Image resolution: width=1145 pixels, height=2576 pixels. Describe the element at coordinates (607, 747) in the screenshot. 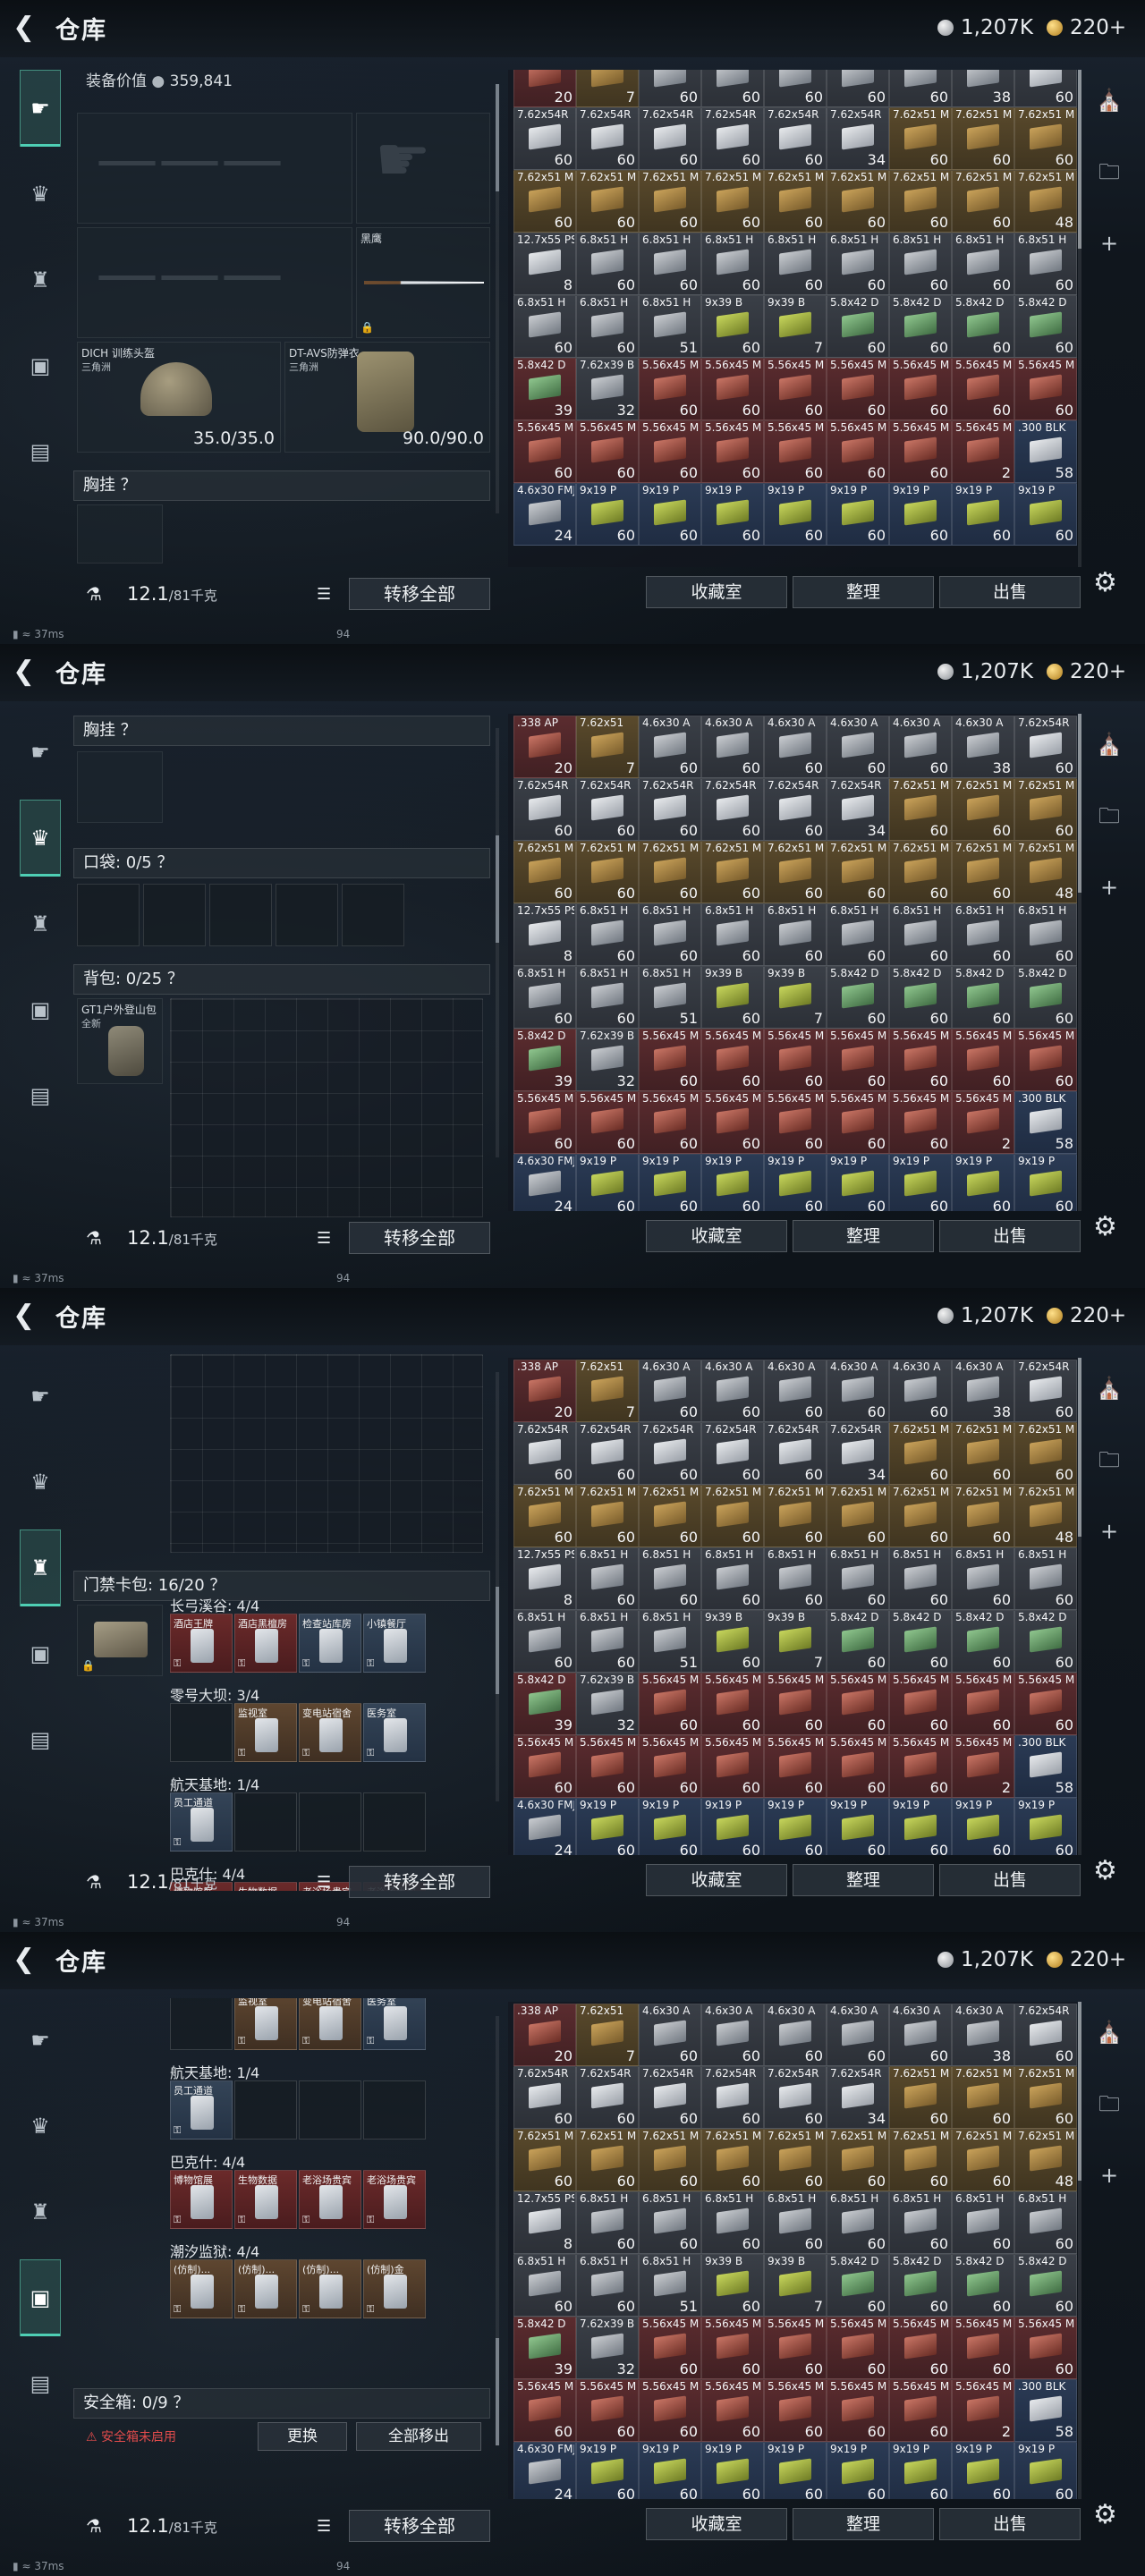

I see `stash-item: 7.62x51 7` at that location.